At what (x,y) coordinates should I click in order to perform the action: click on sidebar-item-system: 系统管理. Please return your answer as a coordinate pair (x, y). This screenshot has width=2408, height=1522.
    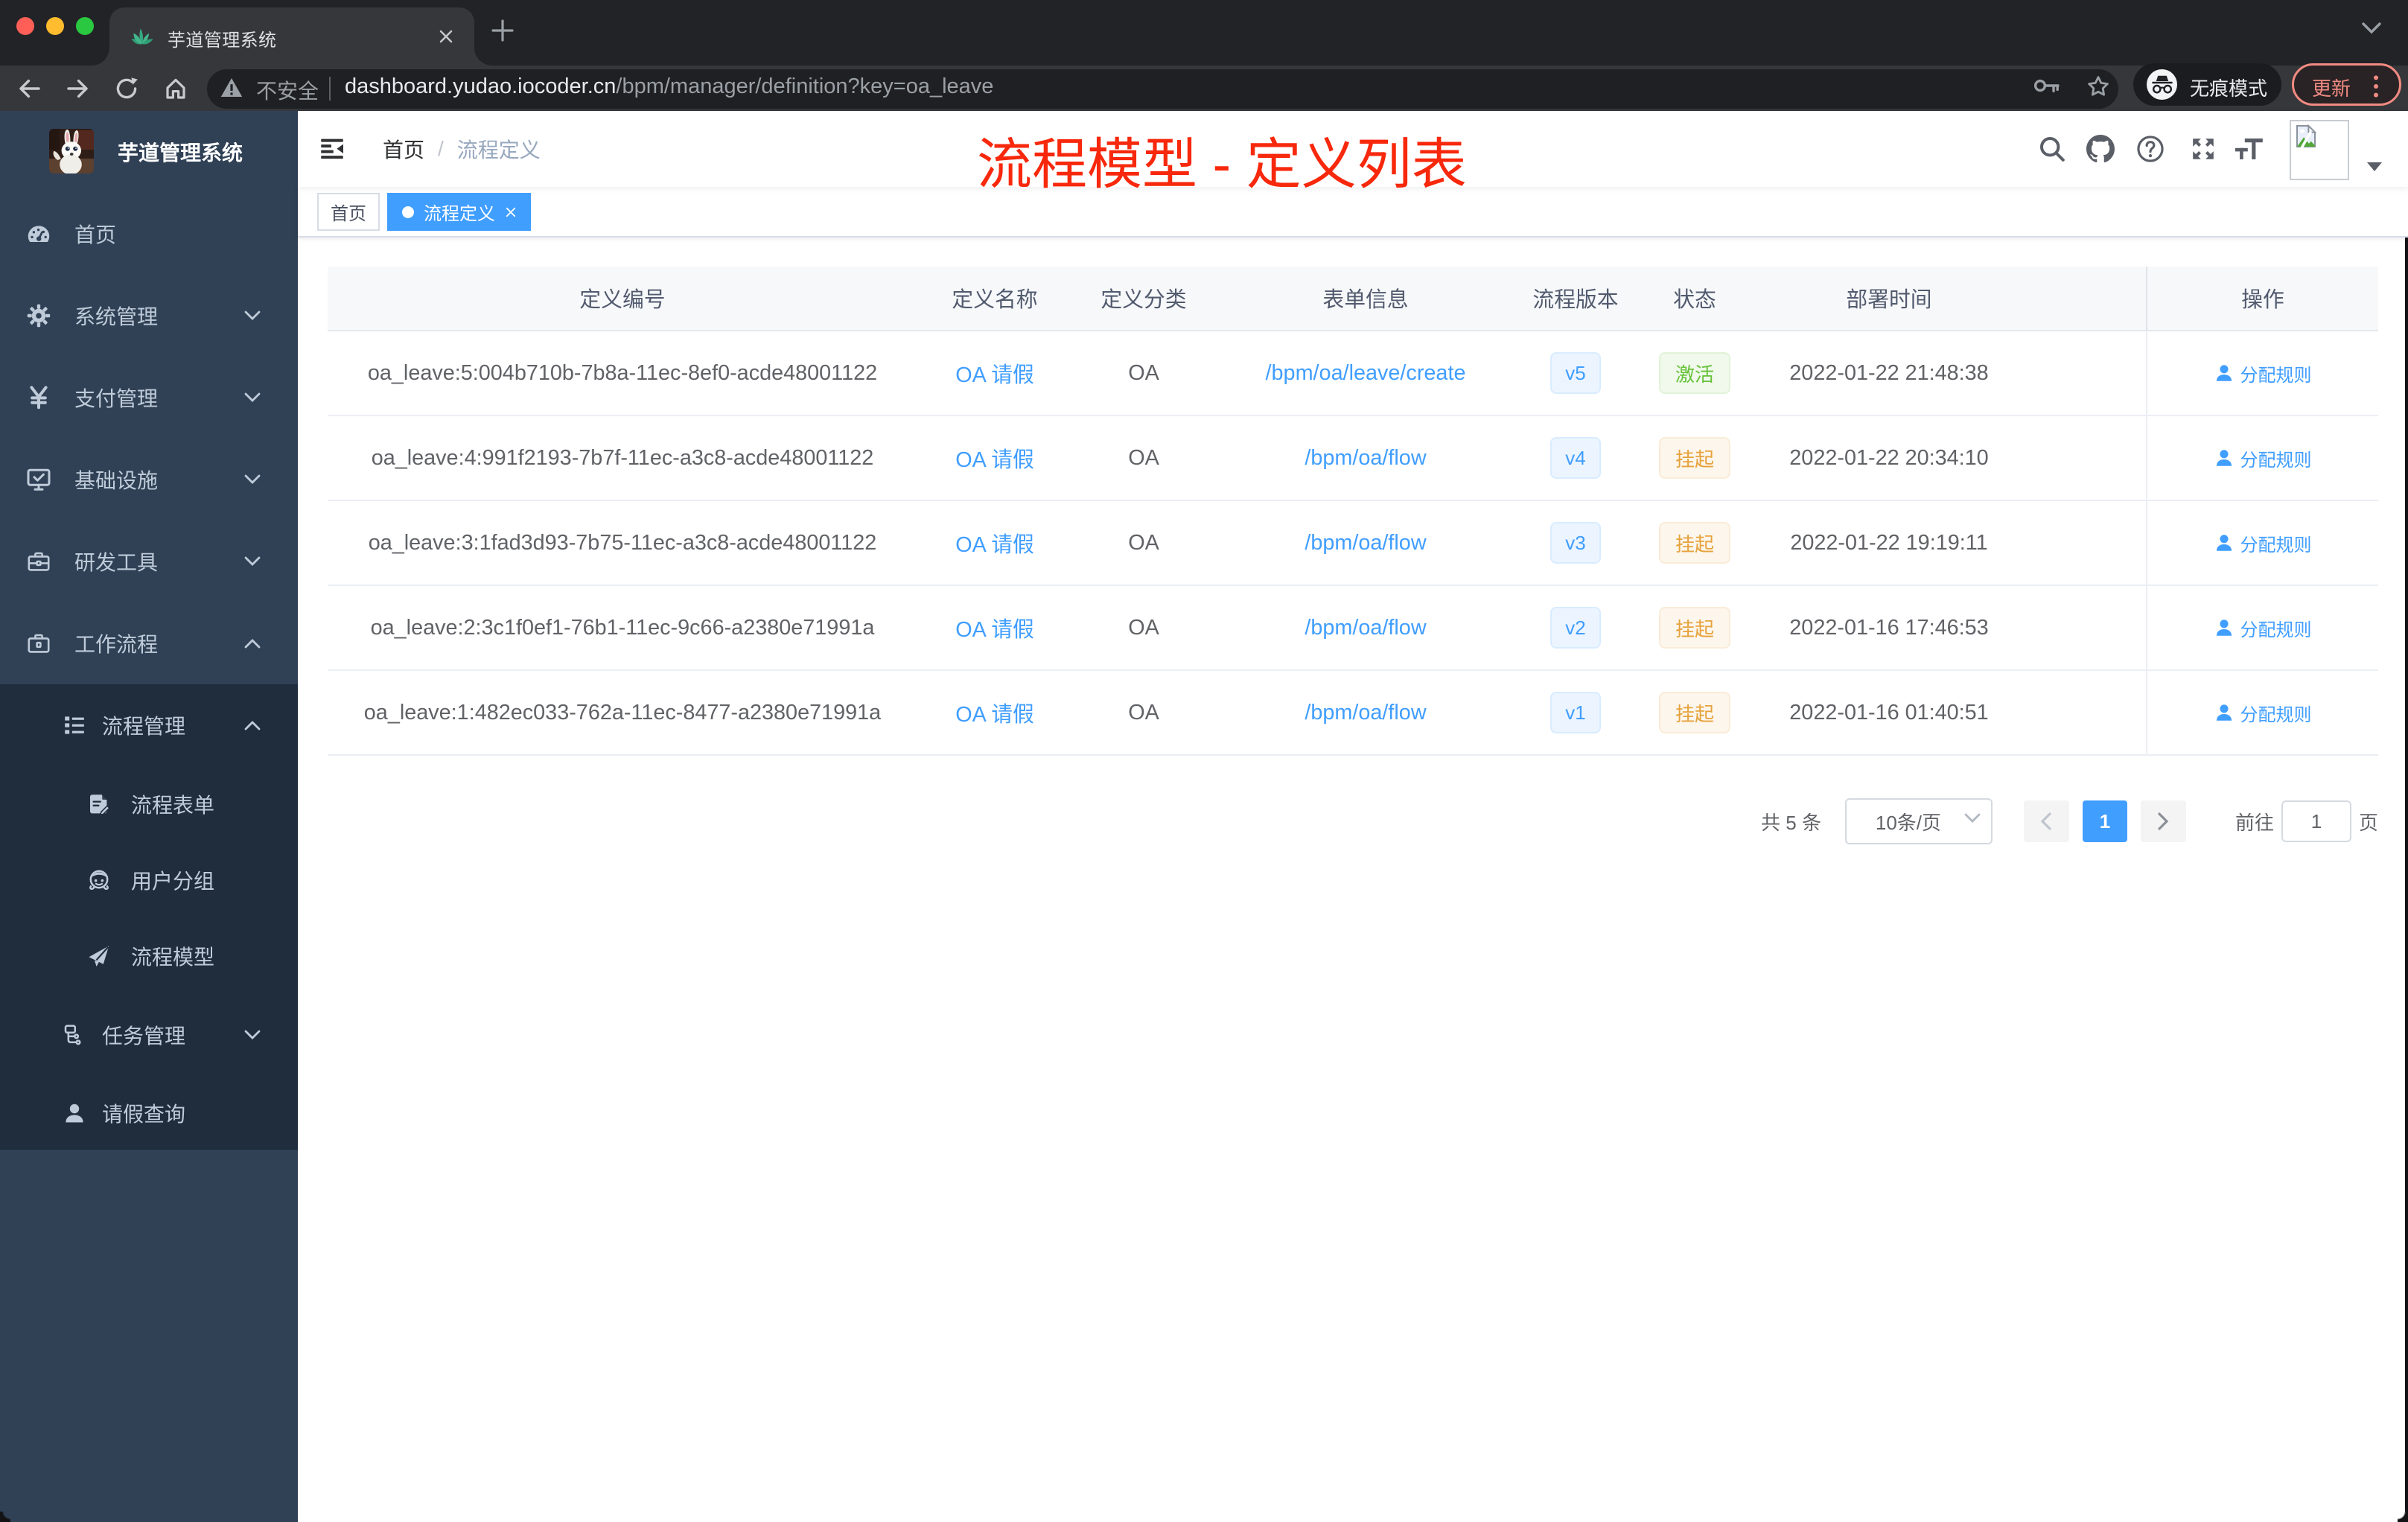
    Looking at the image, I should click on (149, 316).